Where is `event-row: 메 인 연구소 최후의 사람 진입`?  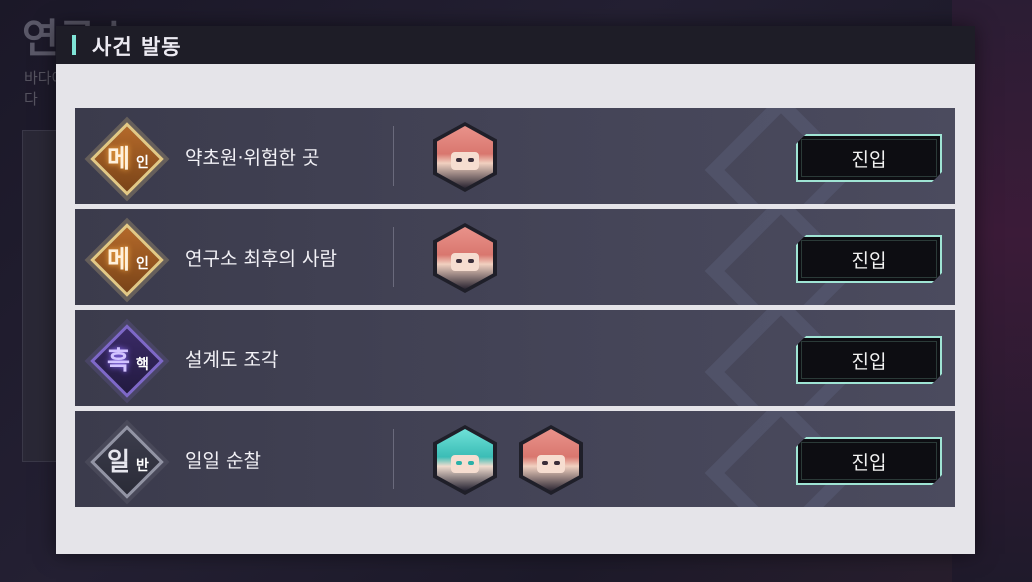
event-row: 메 인 연구소 최후의 사람 진입 is located at coordinates (515, 257).